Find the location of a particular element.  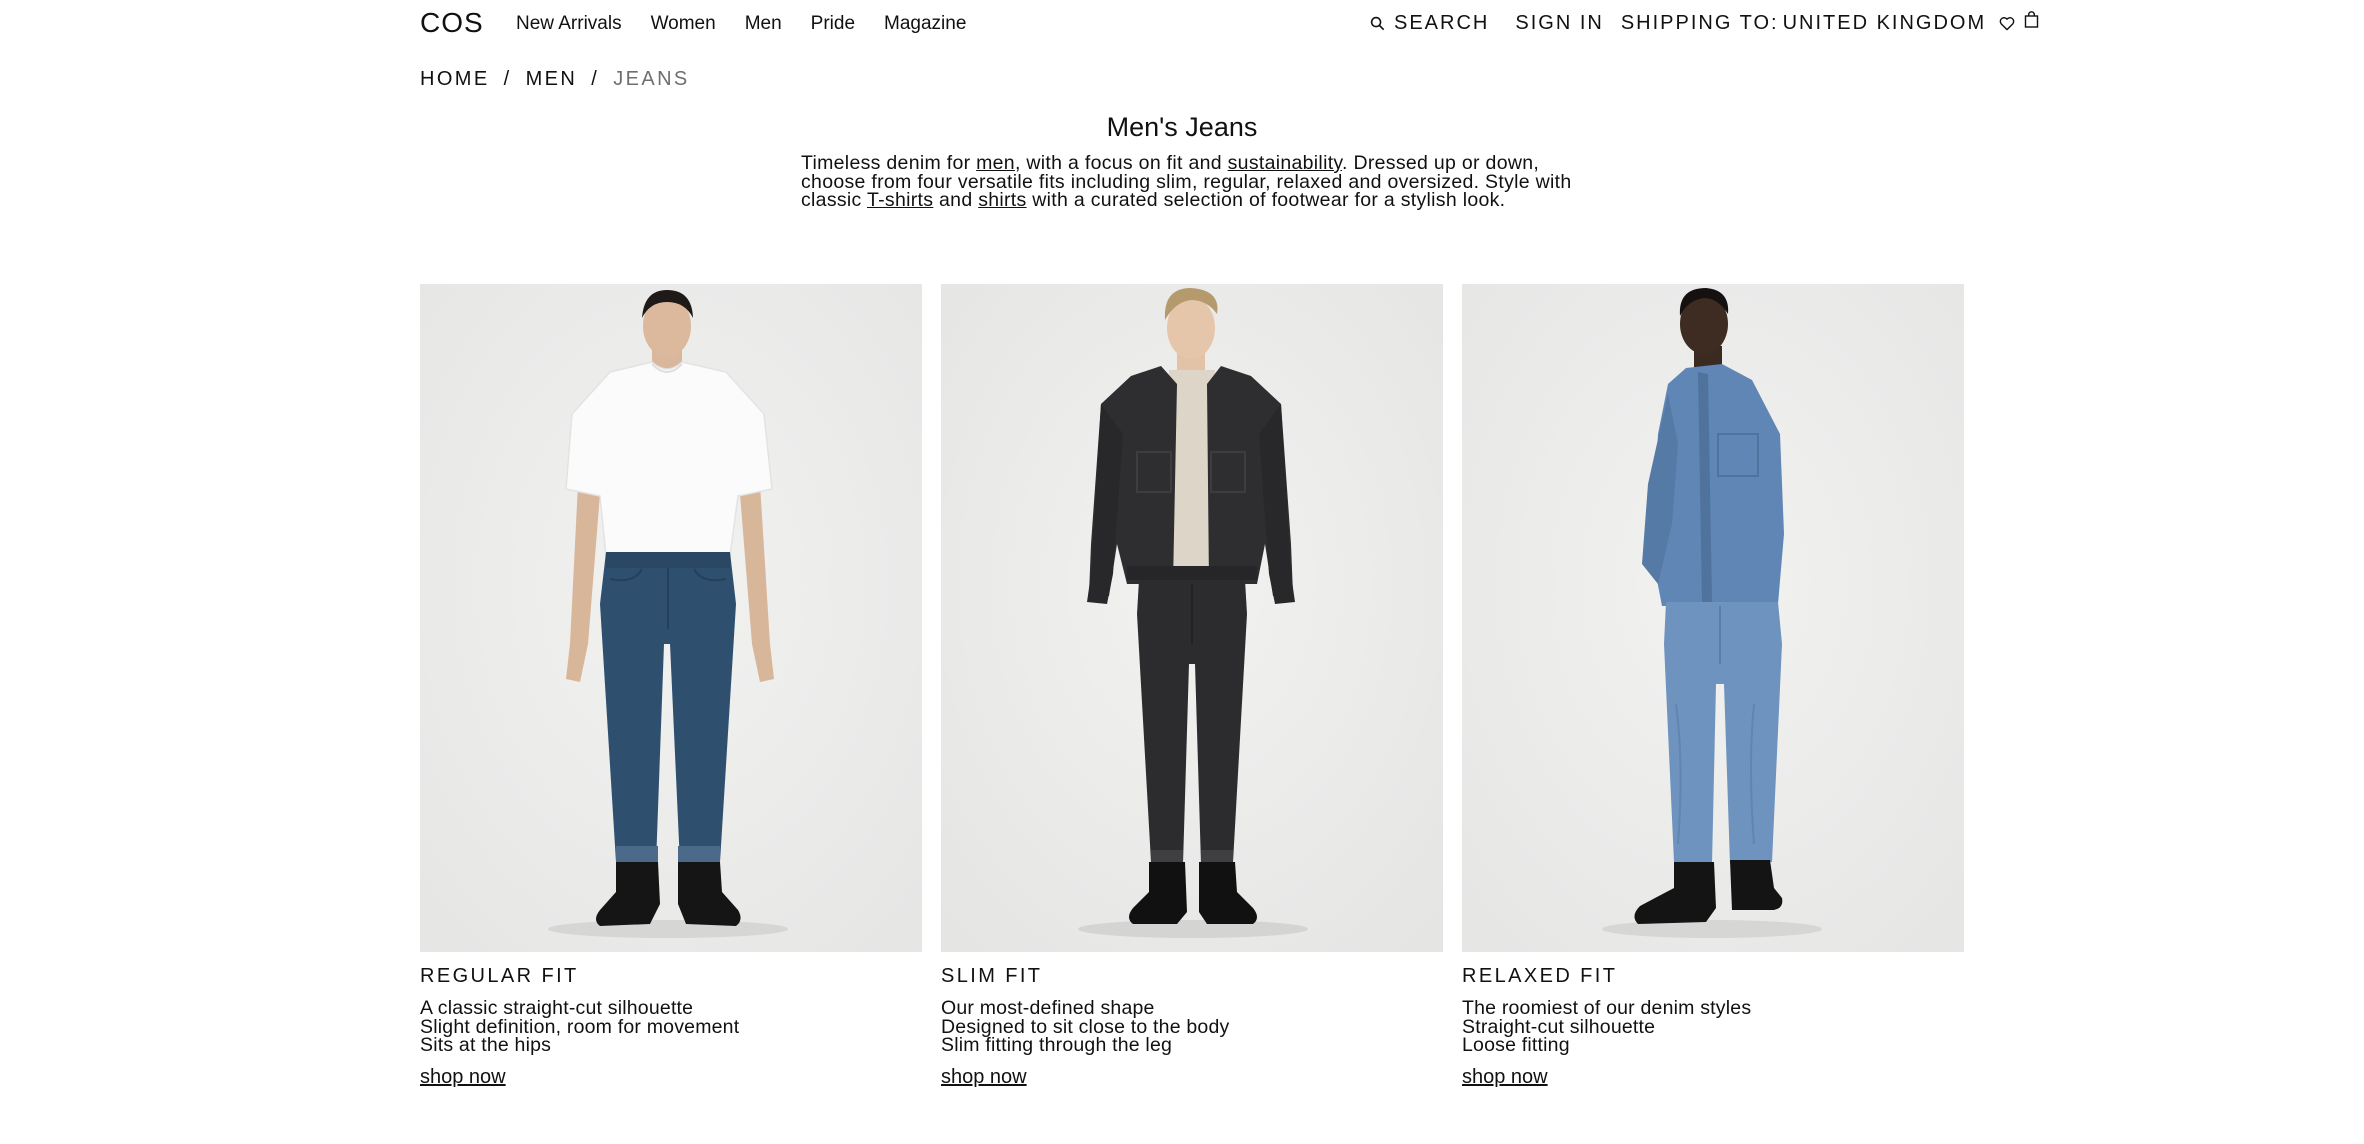

product-image-slim-fit is located at coordinates (1192, 618).